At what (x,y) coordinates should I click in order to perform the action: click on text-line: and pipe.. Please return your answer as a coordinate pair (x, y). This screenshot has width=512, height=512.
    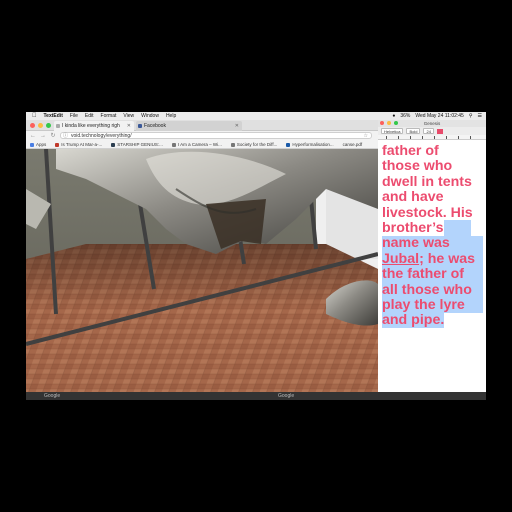
    Looking at the image, I should click on (432, 320).